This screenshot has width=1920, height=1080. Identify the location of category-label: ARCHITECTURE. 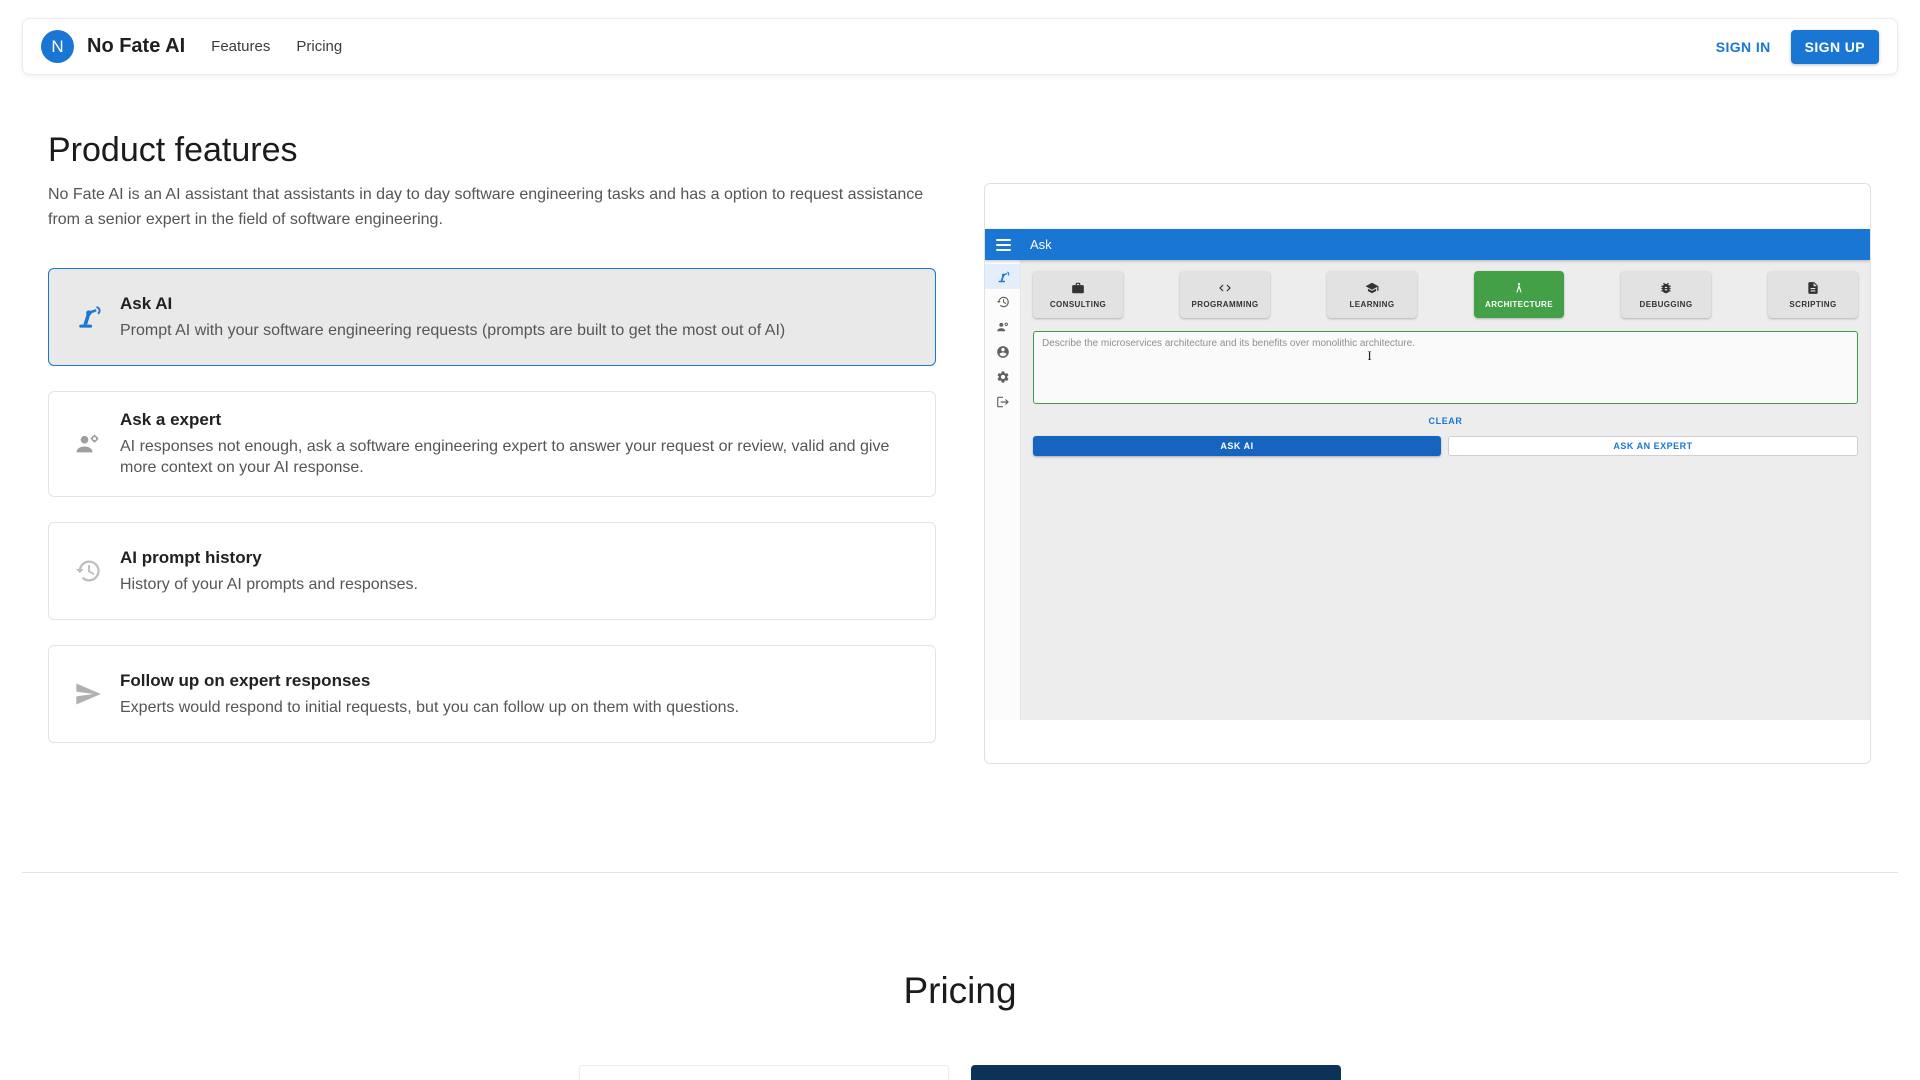
(1519, 304).